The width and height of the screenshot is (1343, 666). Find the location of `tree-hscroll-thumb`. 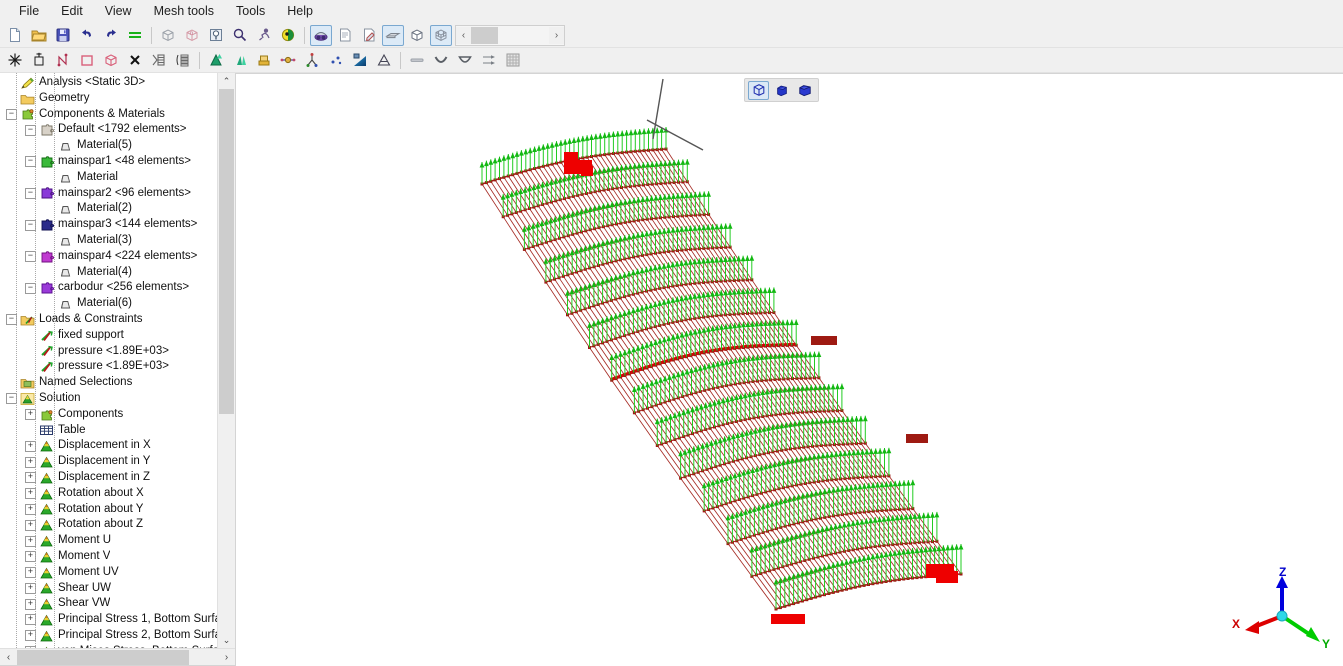

tree-hscroll-thumb is located at coordinates (103, 657).